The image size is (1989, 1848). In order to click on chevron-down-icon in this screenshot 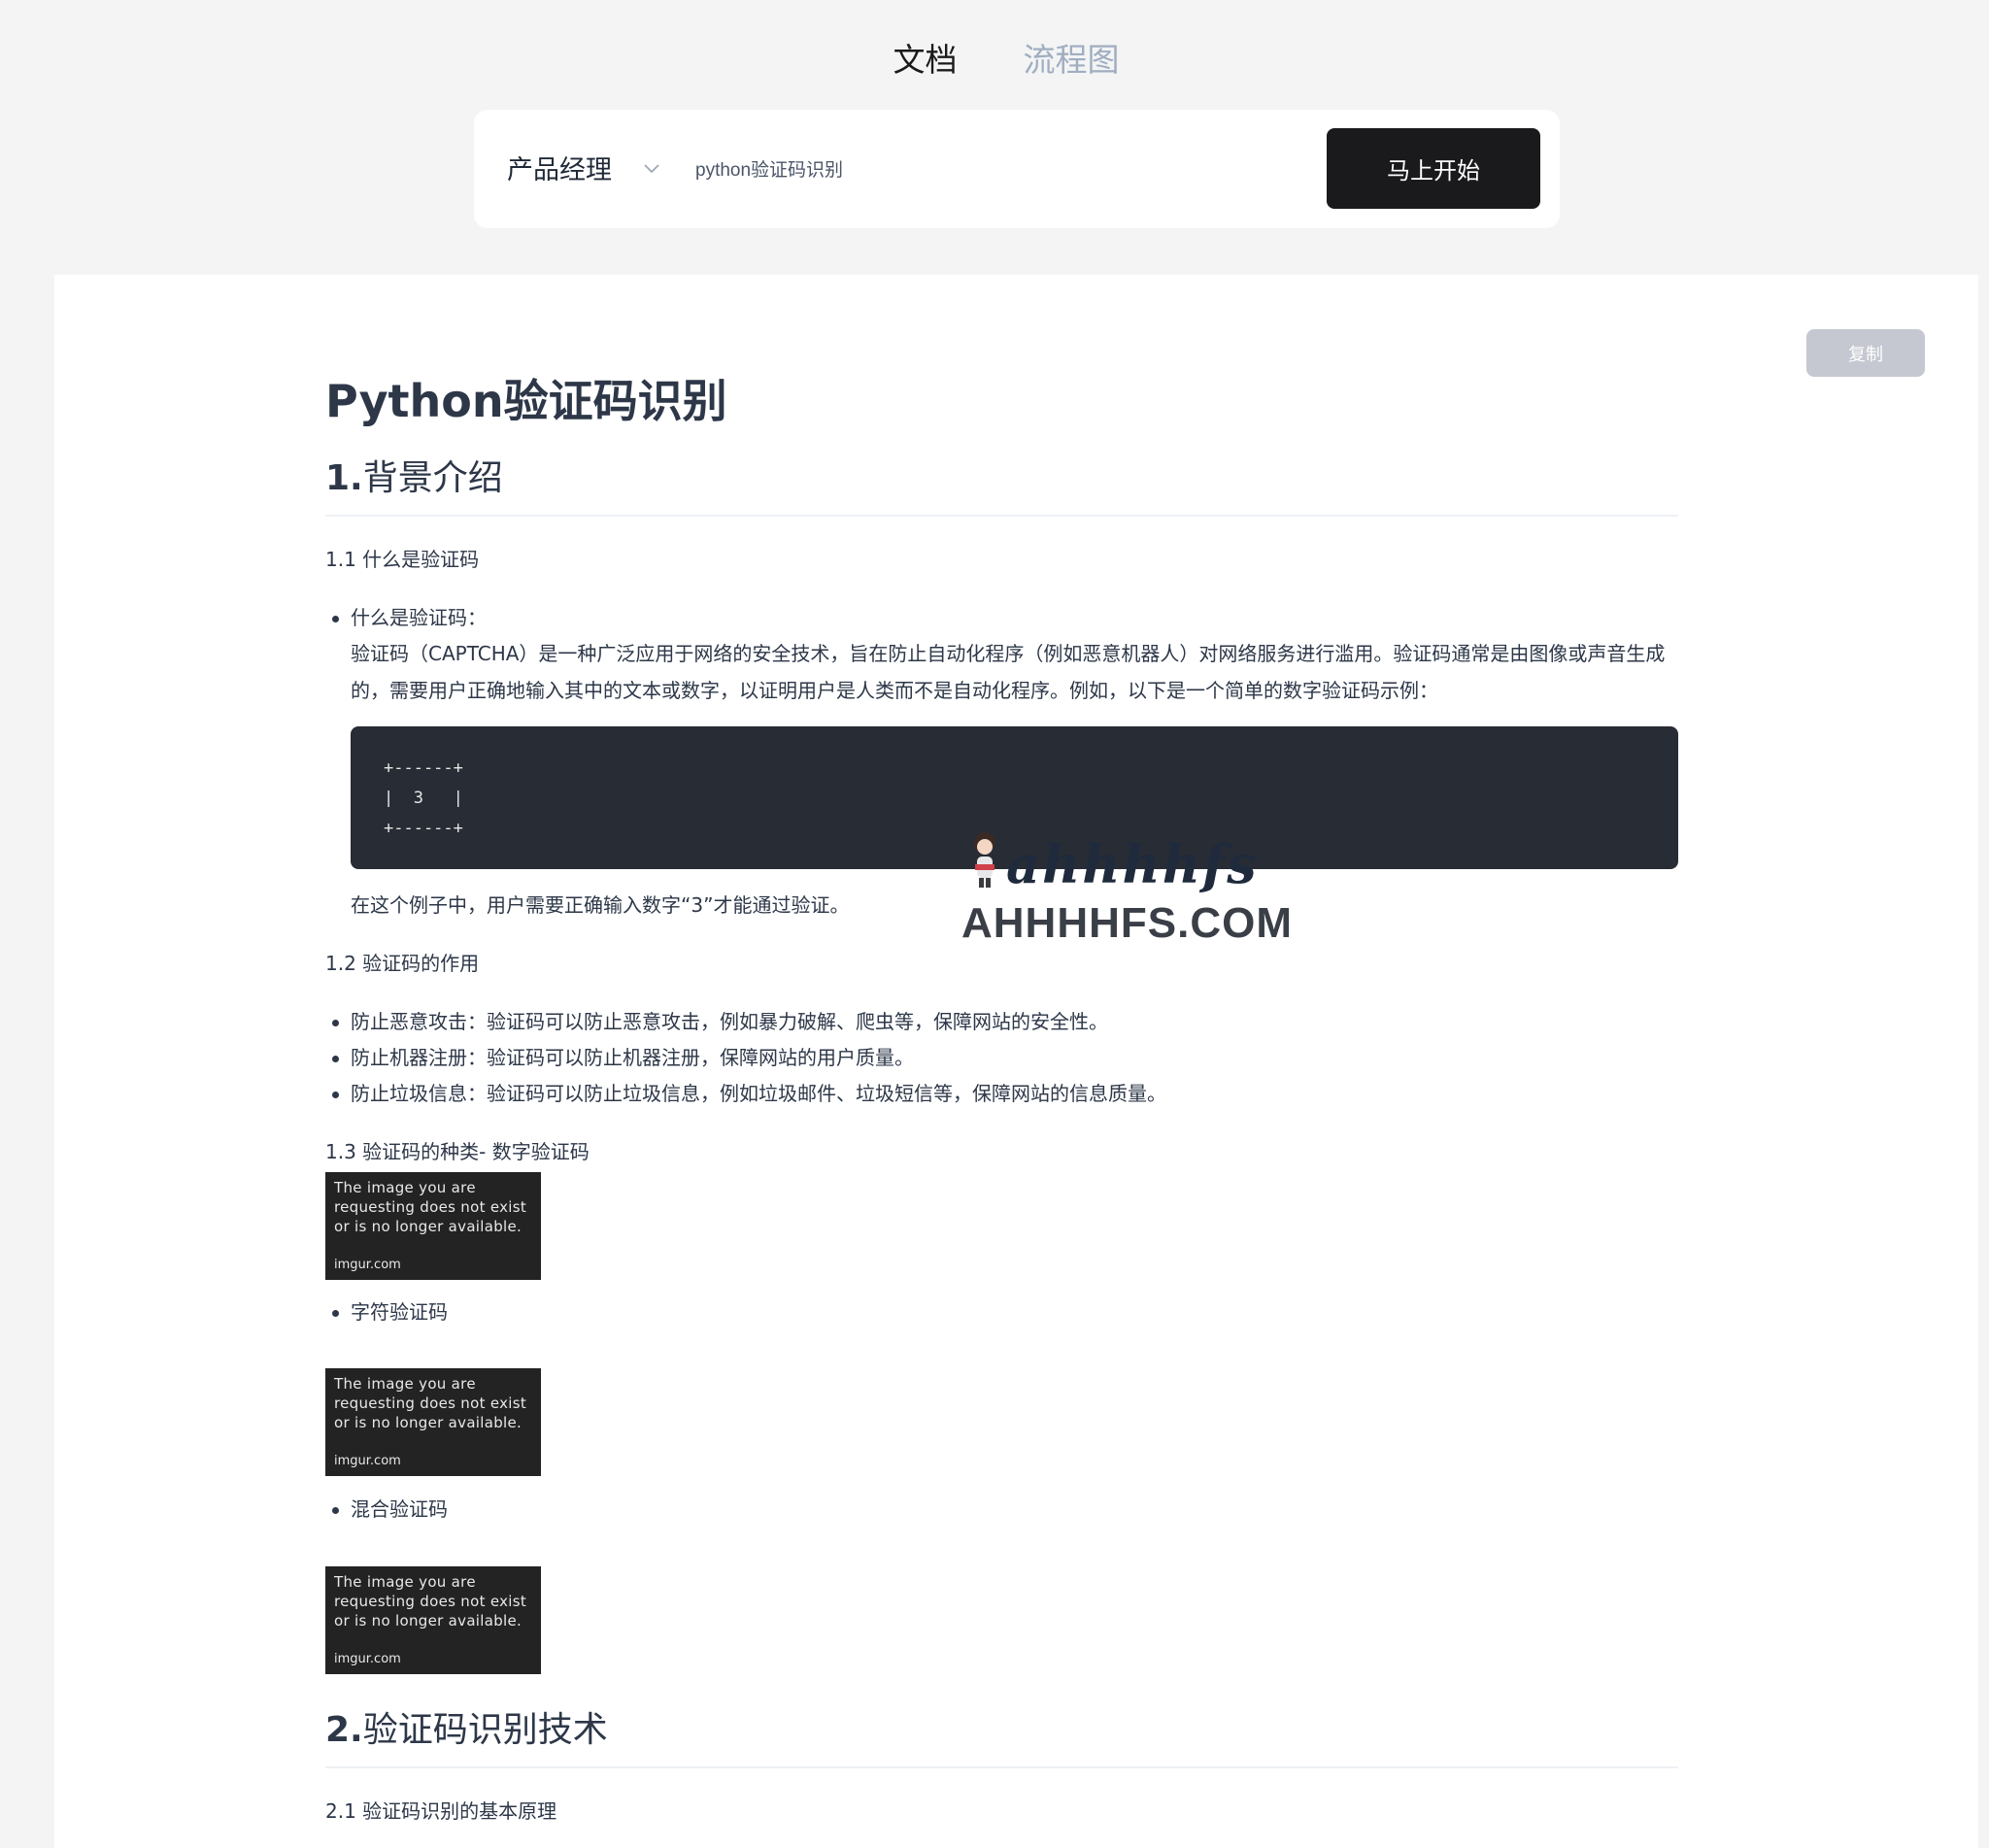, I will do `click(651, 168)`.